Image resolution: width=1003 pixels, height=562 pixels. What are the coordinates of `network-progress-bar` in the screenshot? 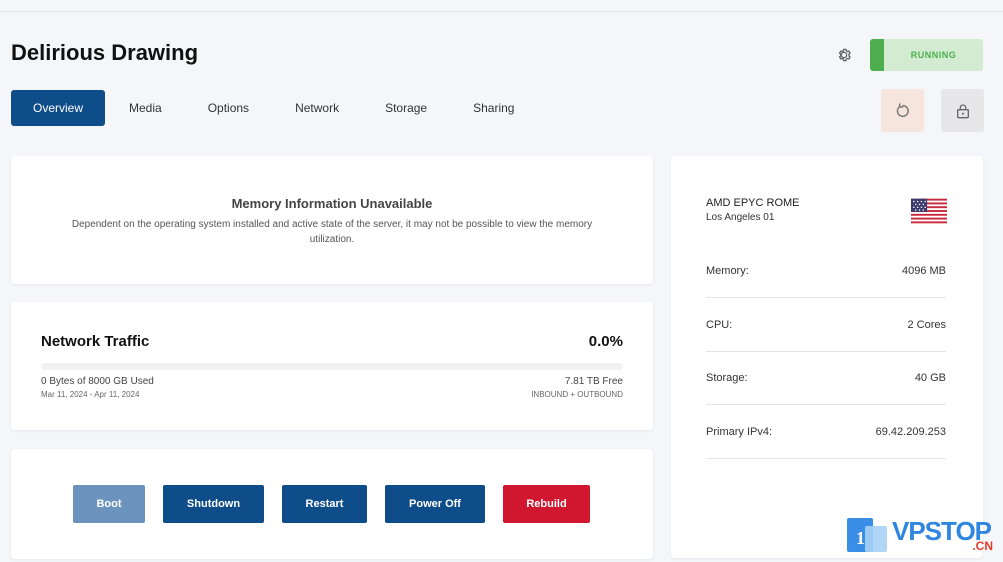 It's located at (332, 366).